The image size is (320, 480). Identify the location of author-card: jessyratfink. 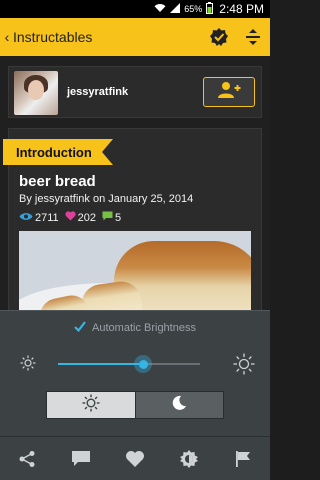
(135, 92).